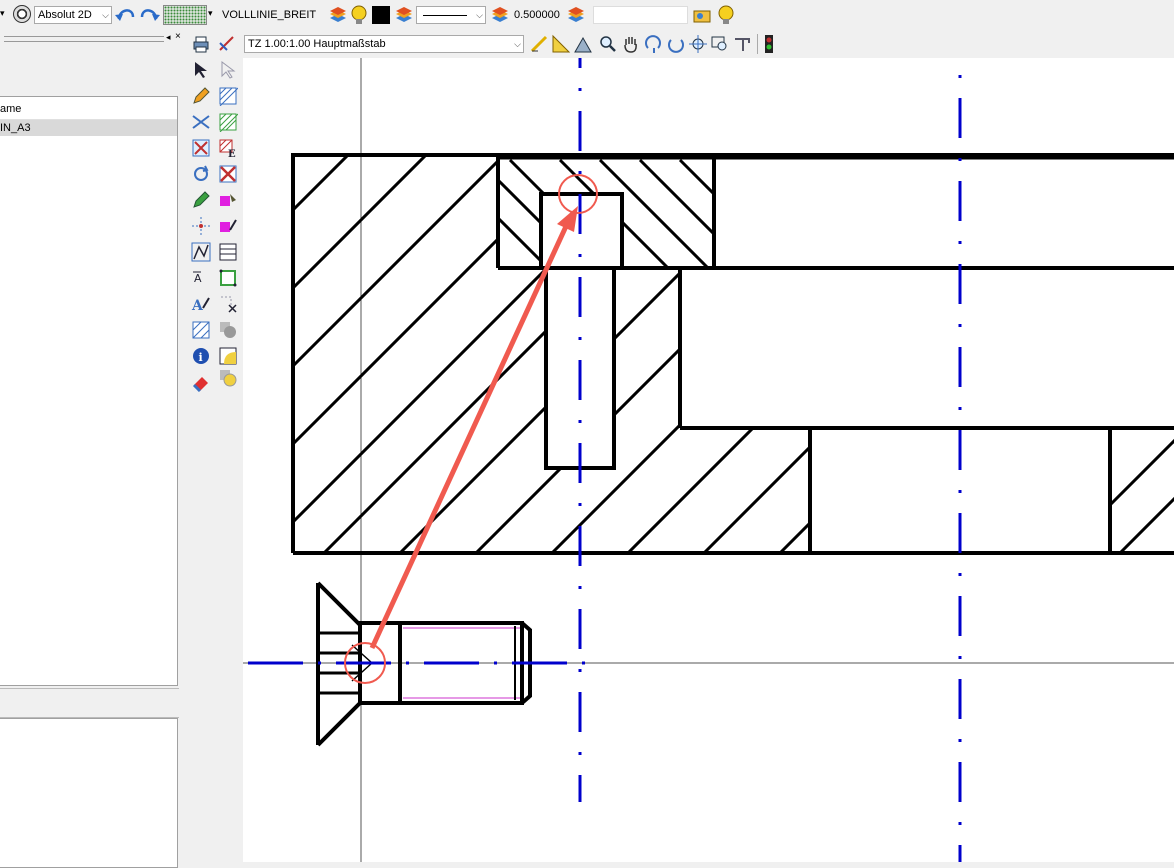  What do you see at coordinates (201, 122) in the screenshot?
I see `trim-icon` at bounding box center [201, 122].